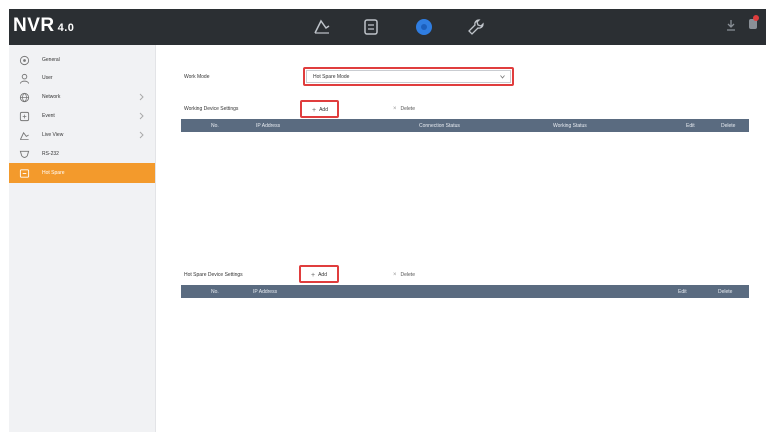 This screenshot has height=432, width=777. Describe the element at coordinates (48, 116) in the screenshot. I see `sidebar-item-label: Event` at that location.